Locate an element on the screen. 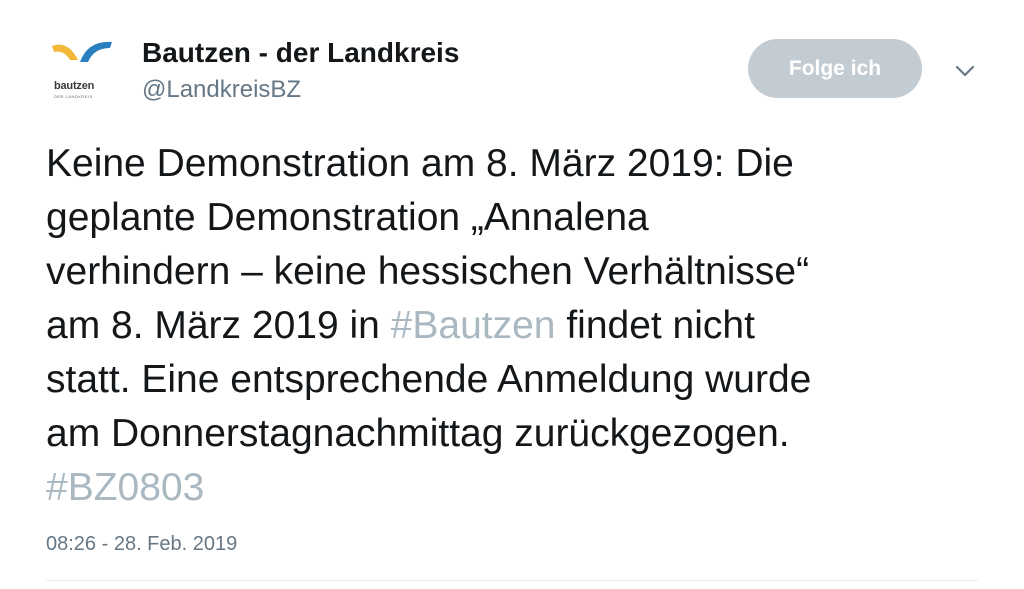 The width and height of the screenshot is (1024, 589). tweet-timestamp: 08:26 - 28. Feb. 2019 is located at coordinates (141, 544).